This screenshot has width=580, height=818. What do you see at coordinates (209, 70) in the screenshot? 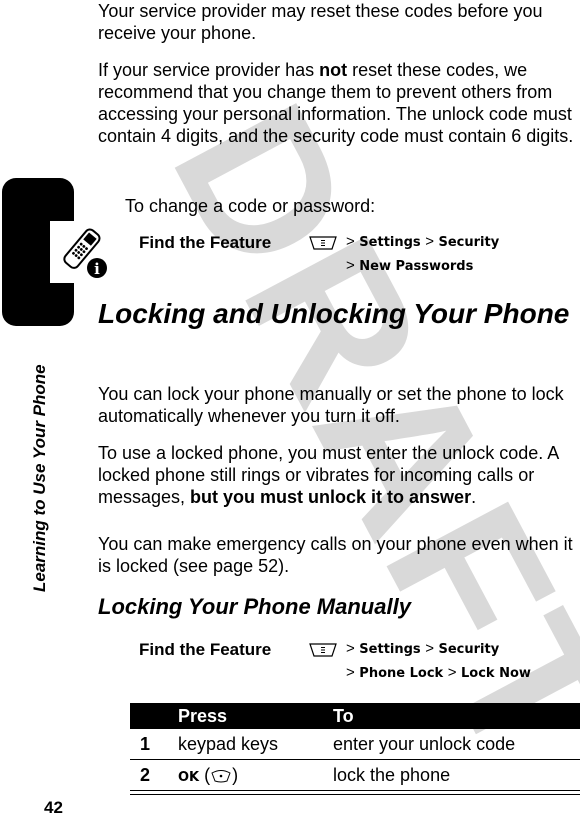
I see `text: If your service provider has` at bounding box center [209, 70].